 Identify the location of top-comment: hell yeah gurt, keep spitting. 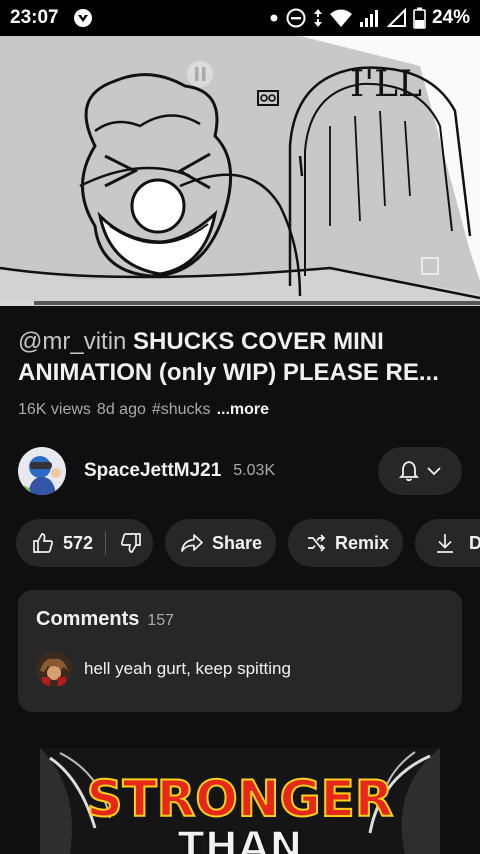
(240, 669).